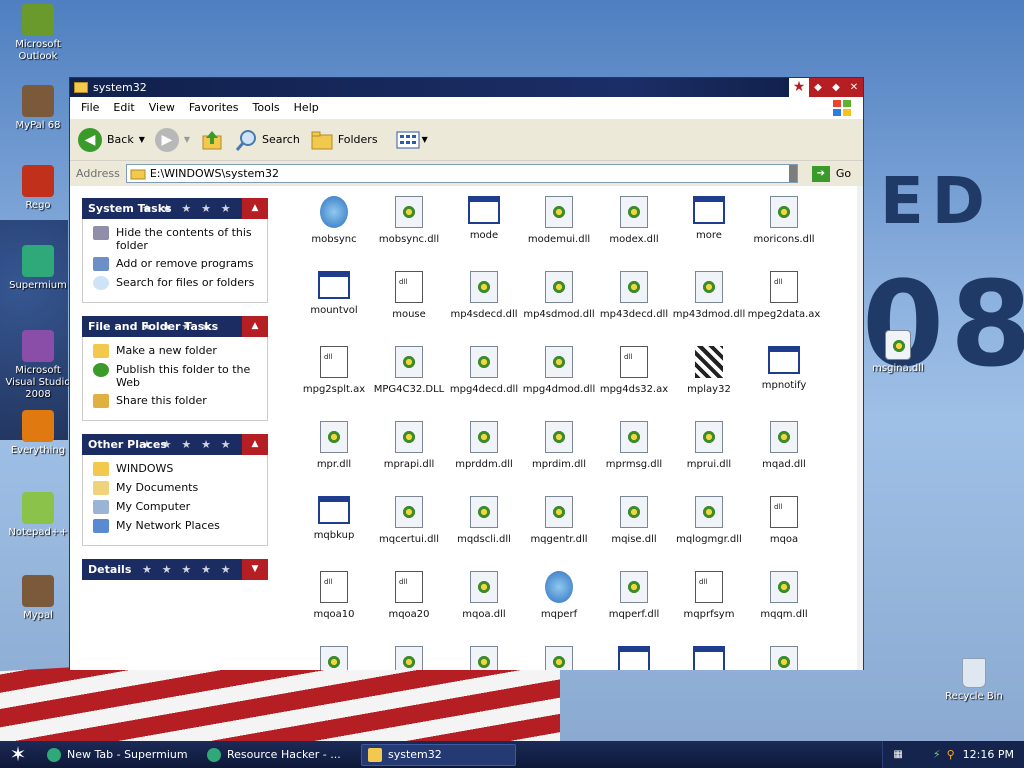 This screenshot has width=1024, height=768. I want to click on file-item: mqoa10, so click(334, 595).